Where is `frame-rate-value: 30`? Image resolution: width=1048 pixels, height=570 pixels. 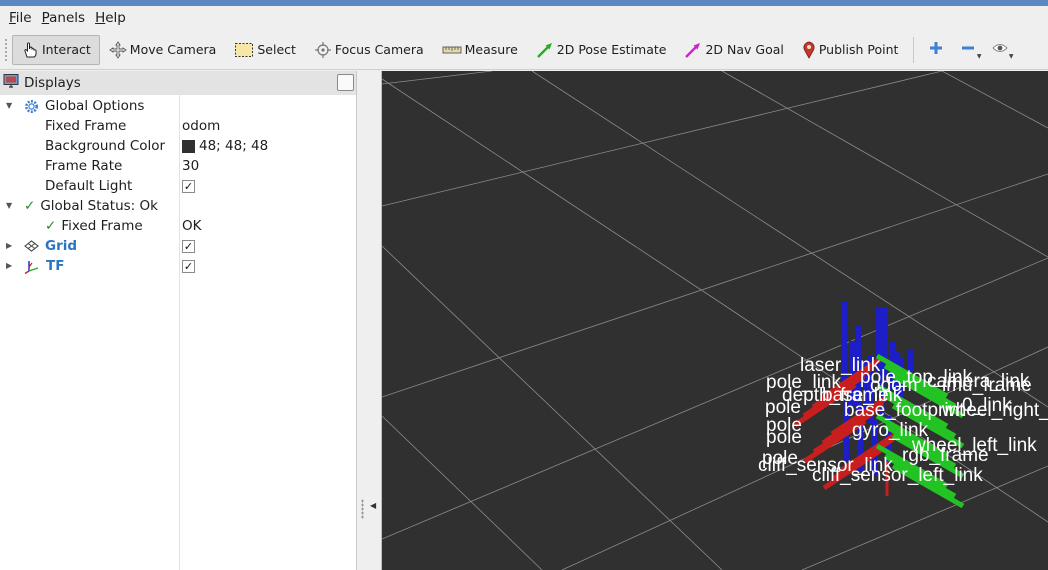 frame-rate-value: 30 is located at coordinates (190, 166).